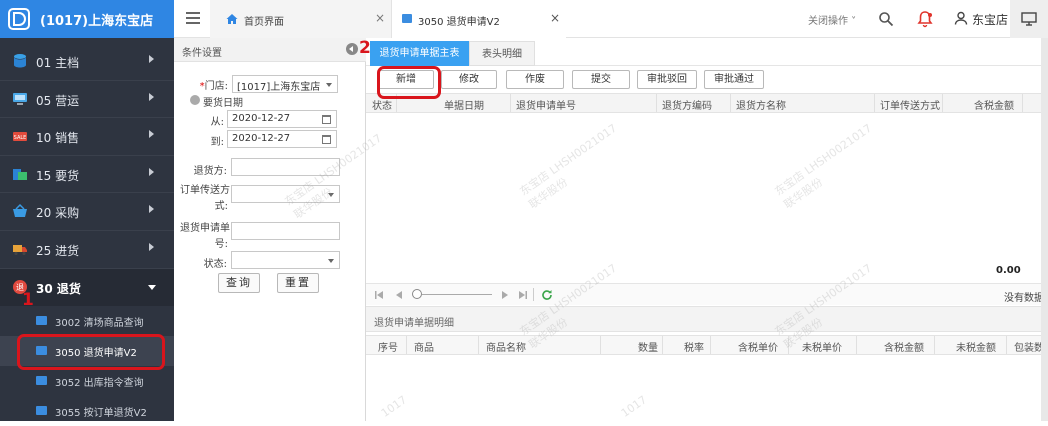 This screenshot has width=1048, height=426. I want to click on column-header: 商品名称, so click(506, 346).